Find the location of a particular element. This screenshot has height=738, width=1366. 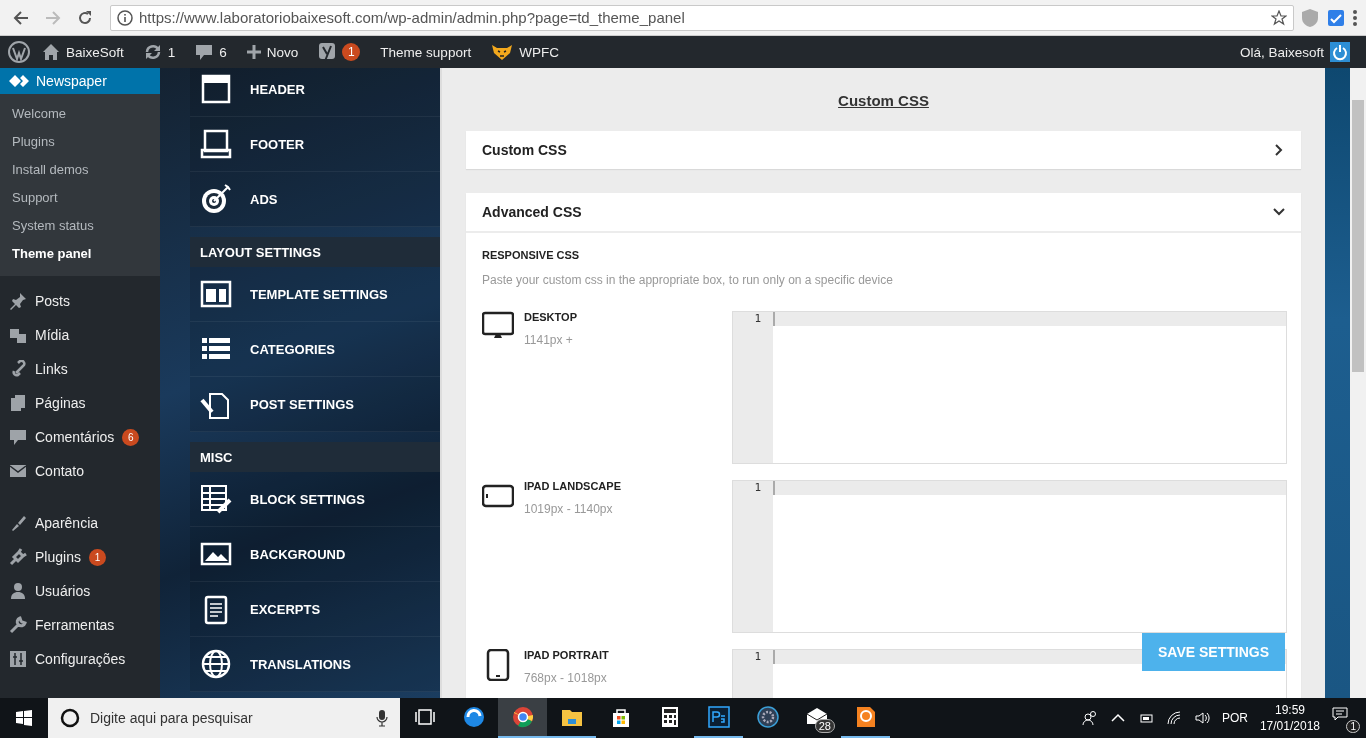

wifi-icon is located at coordinates (1173, 718).